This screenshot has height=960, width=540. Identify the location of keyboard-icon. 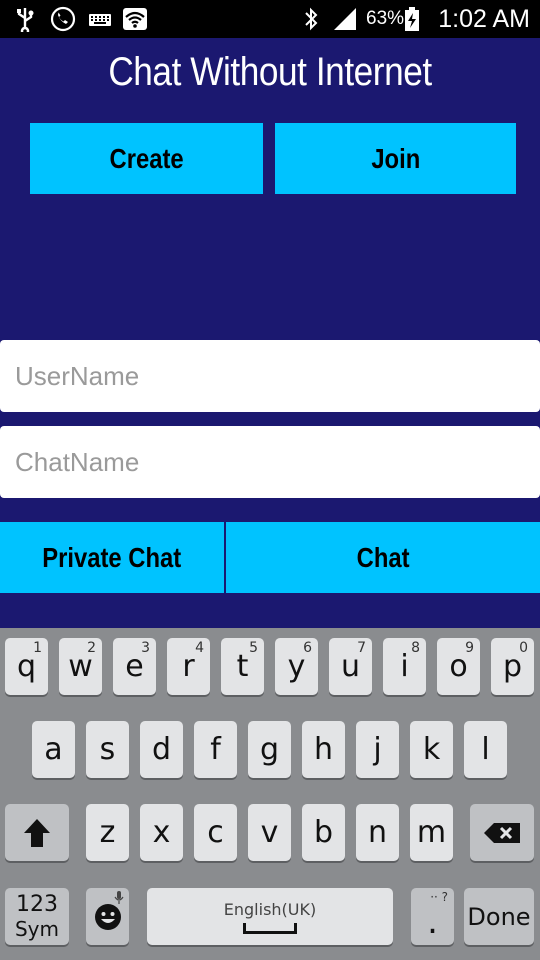
(100, 20).